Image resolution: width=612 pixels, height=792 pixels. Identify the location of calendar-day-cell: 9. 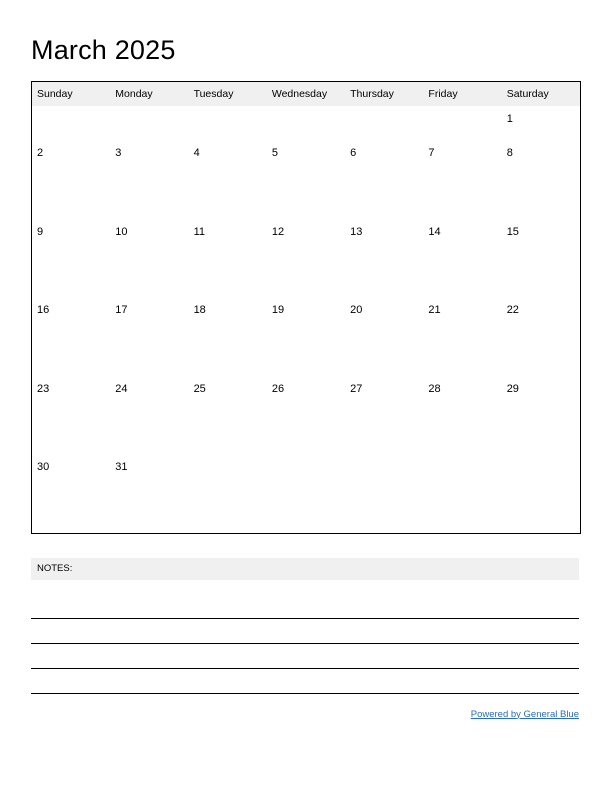
(71, 258).